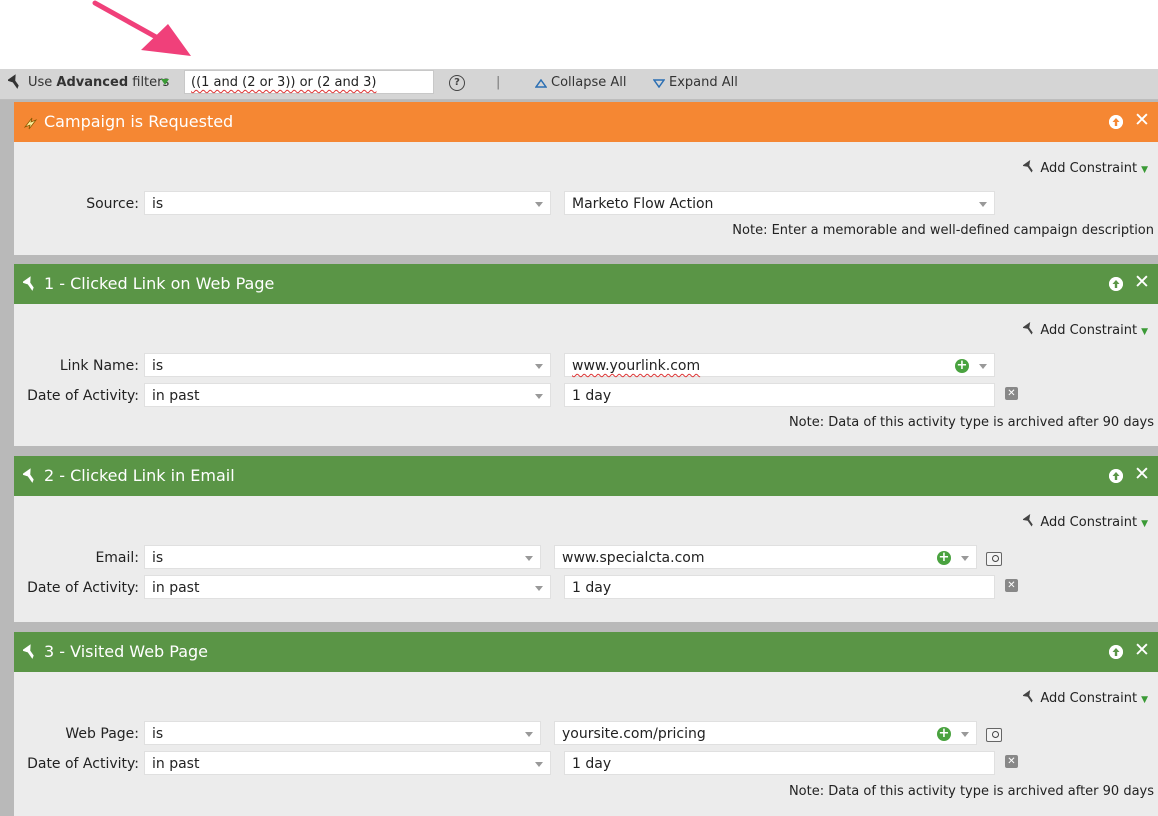  What do you see at coordinates (586, 652) in the screenshot?
I see `panel-header: 3 - Visited Web Page ✕` at bounding box center [586, 652].